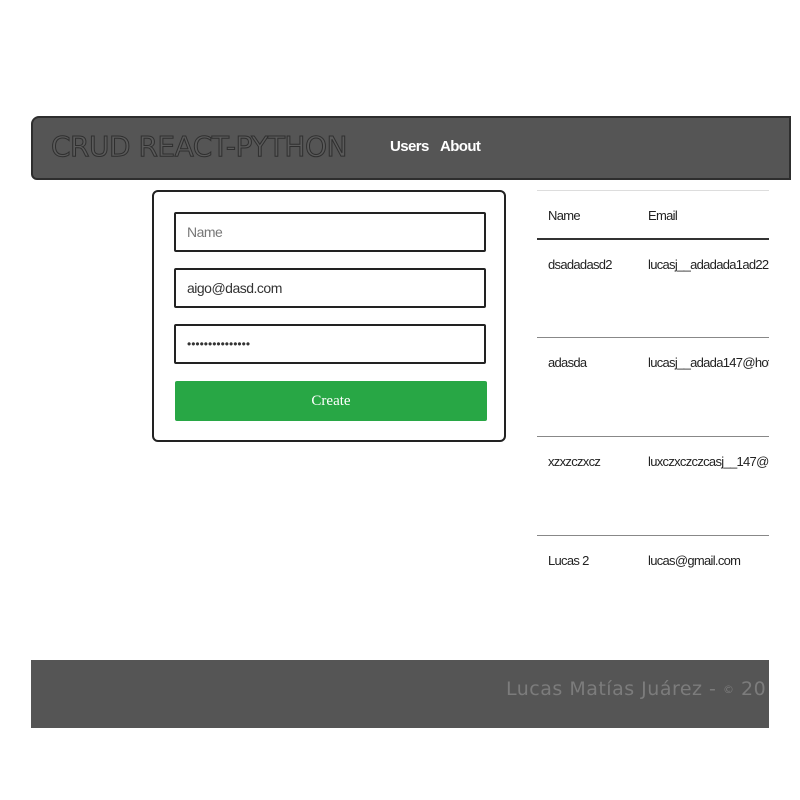 This screenshot has height=800, width=800. What do you see at coordinates (614, 689) in the screenshot?
I see `footer-author: Lucas Matías Juárez -` at bounding box center [614, 689].